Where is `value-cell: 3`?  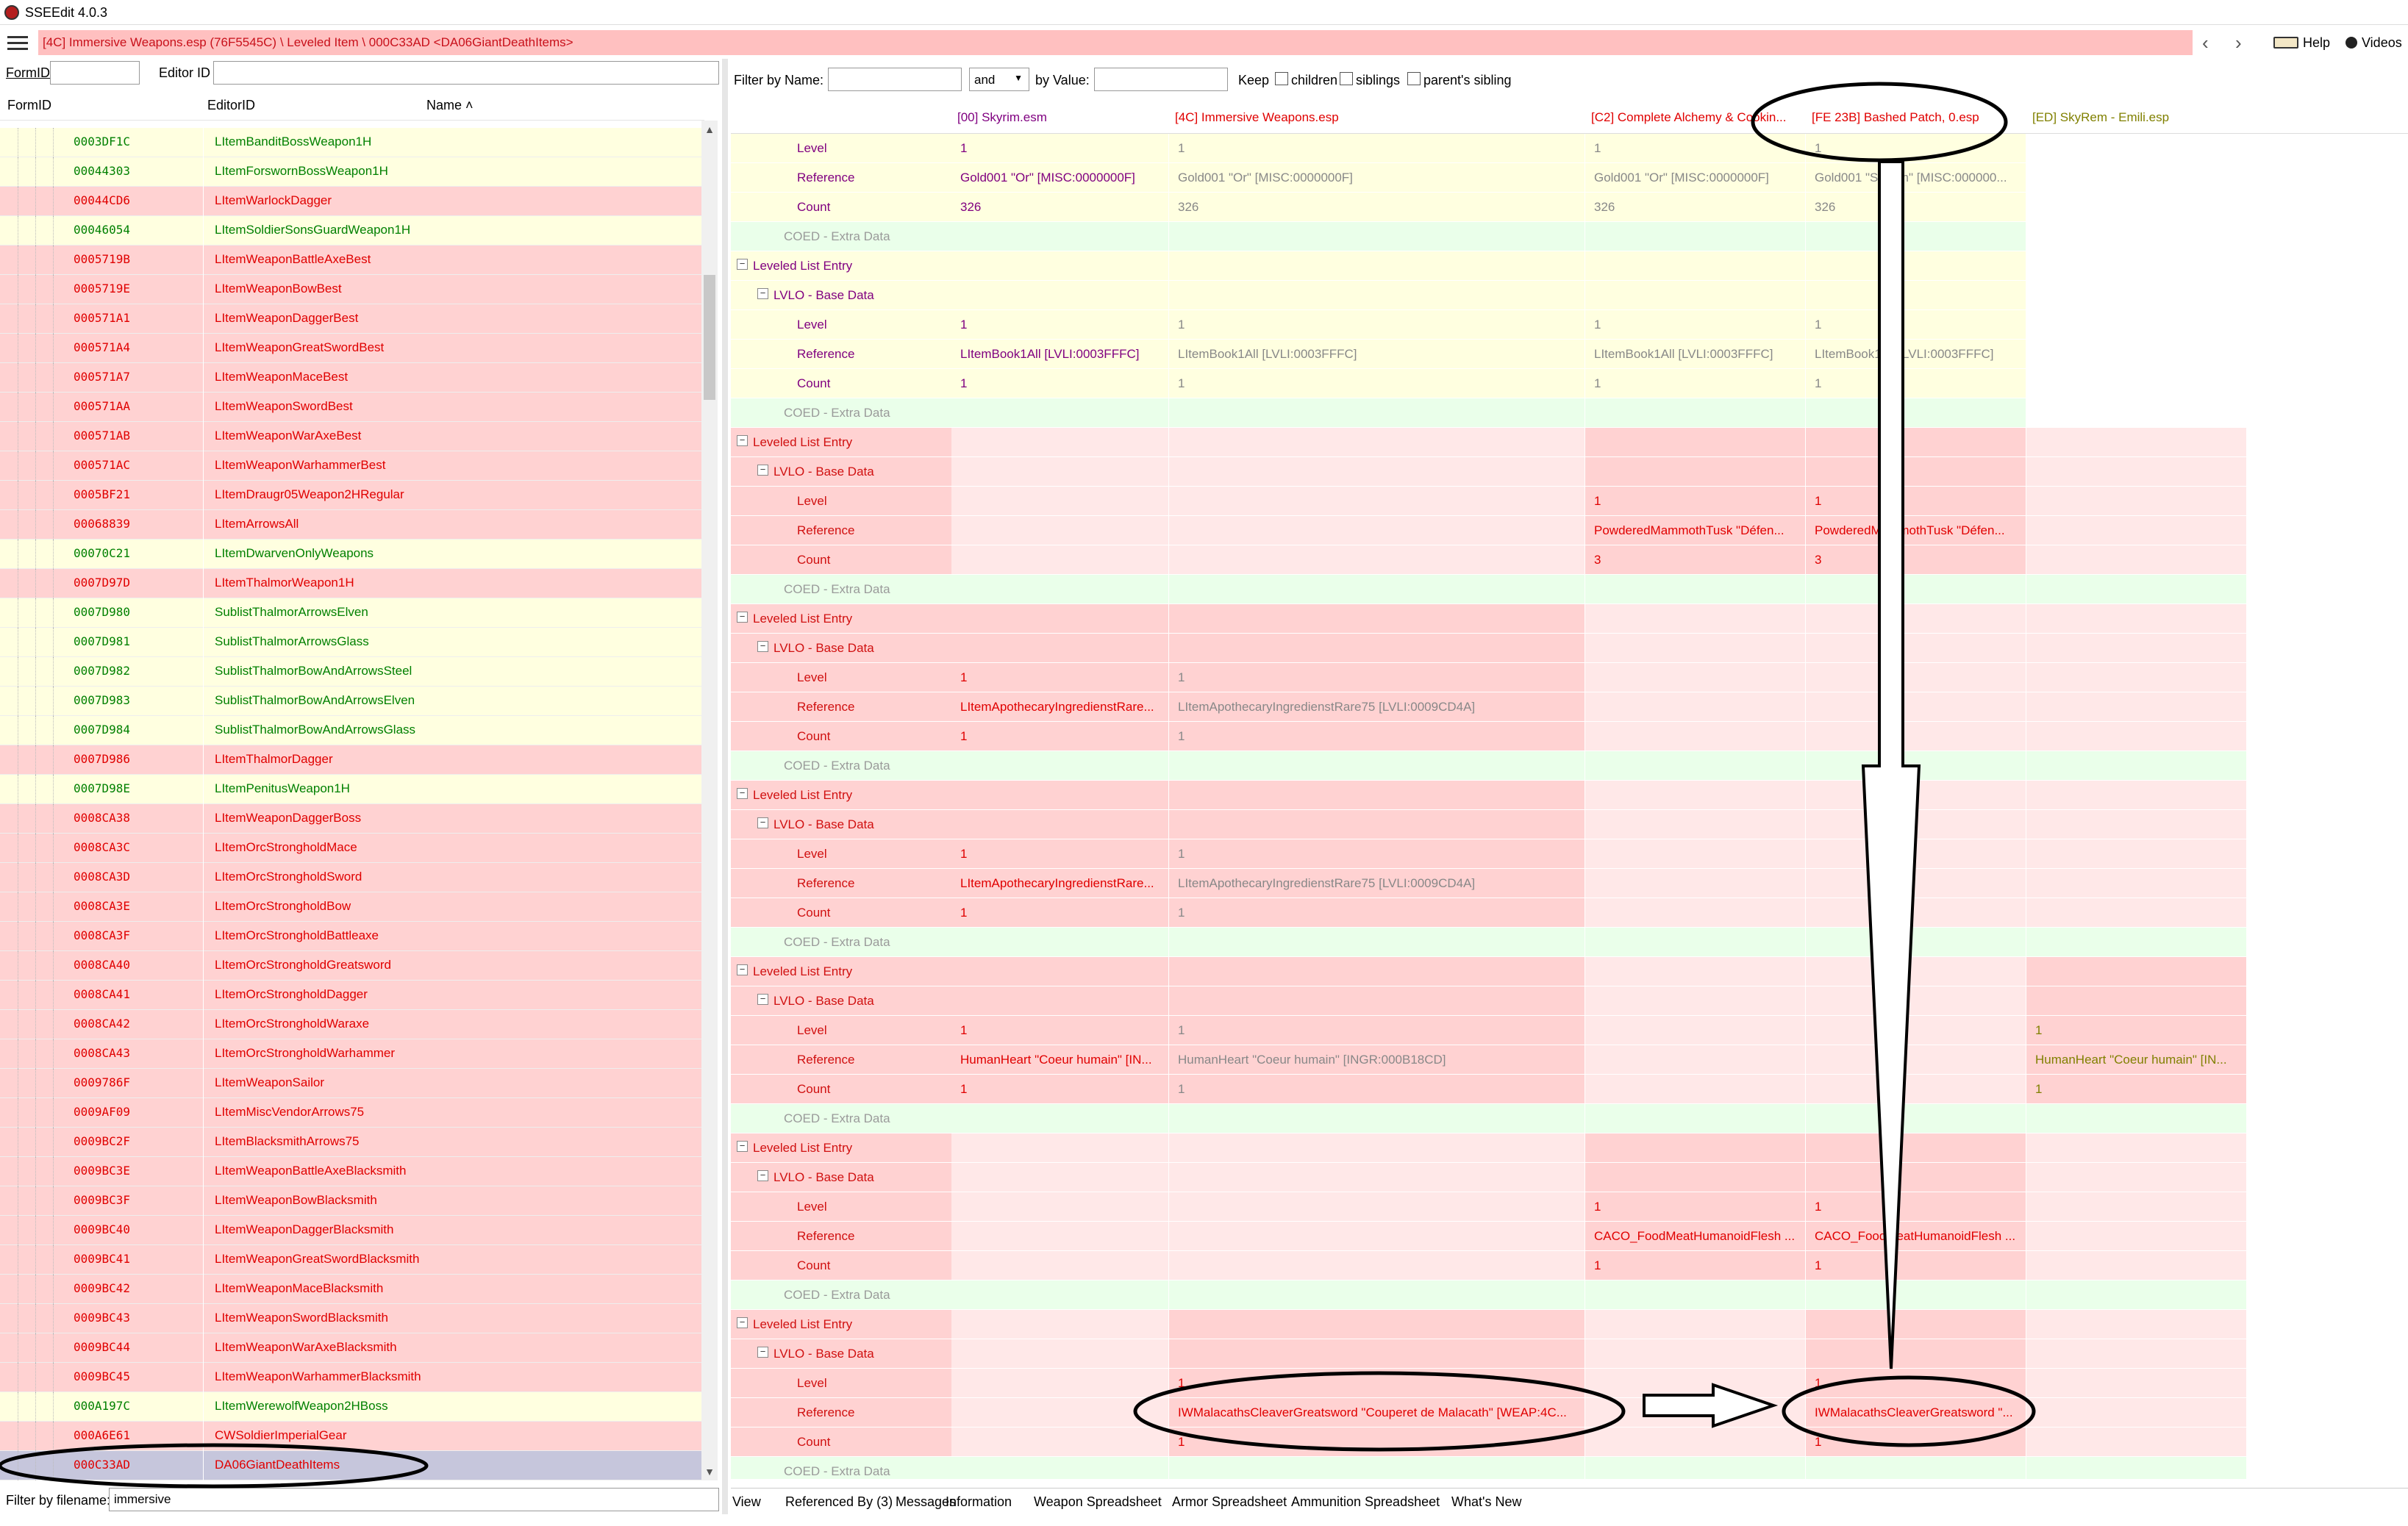
value-cell: 3 is located at coordinates (1695, 560).